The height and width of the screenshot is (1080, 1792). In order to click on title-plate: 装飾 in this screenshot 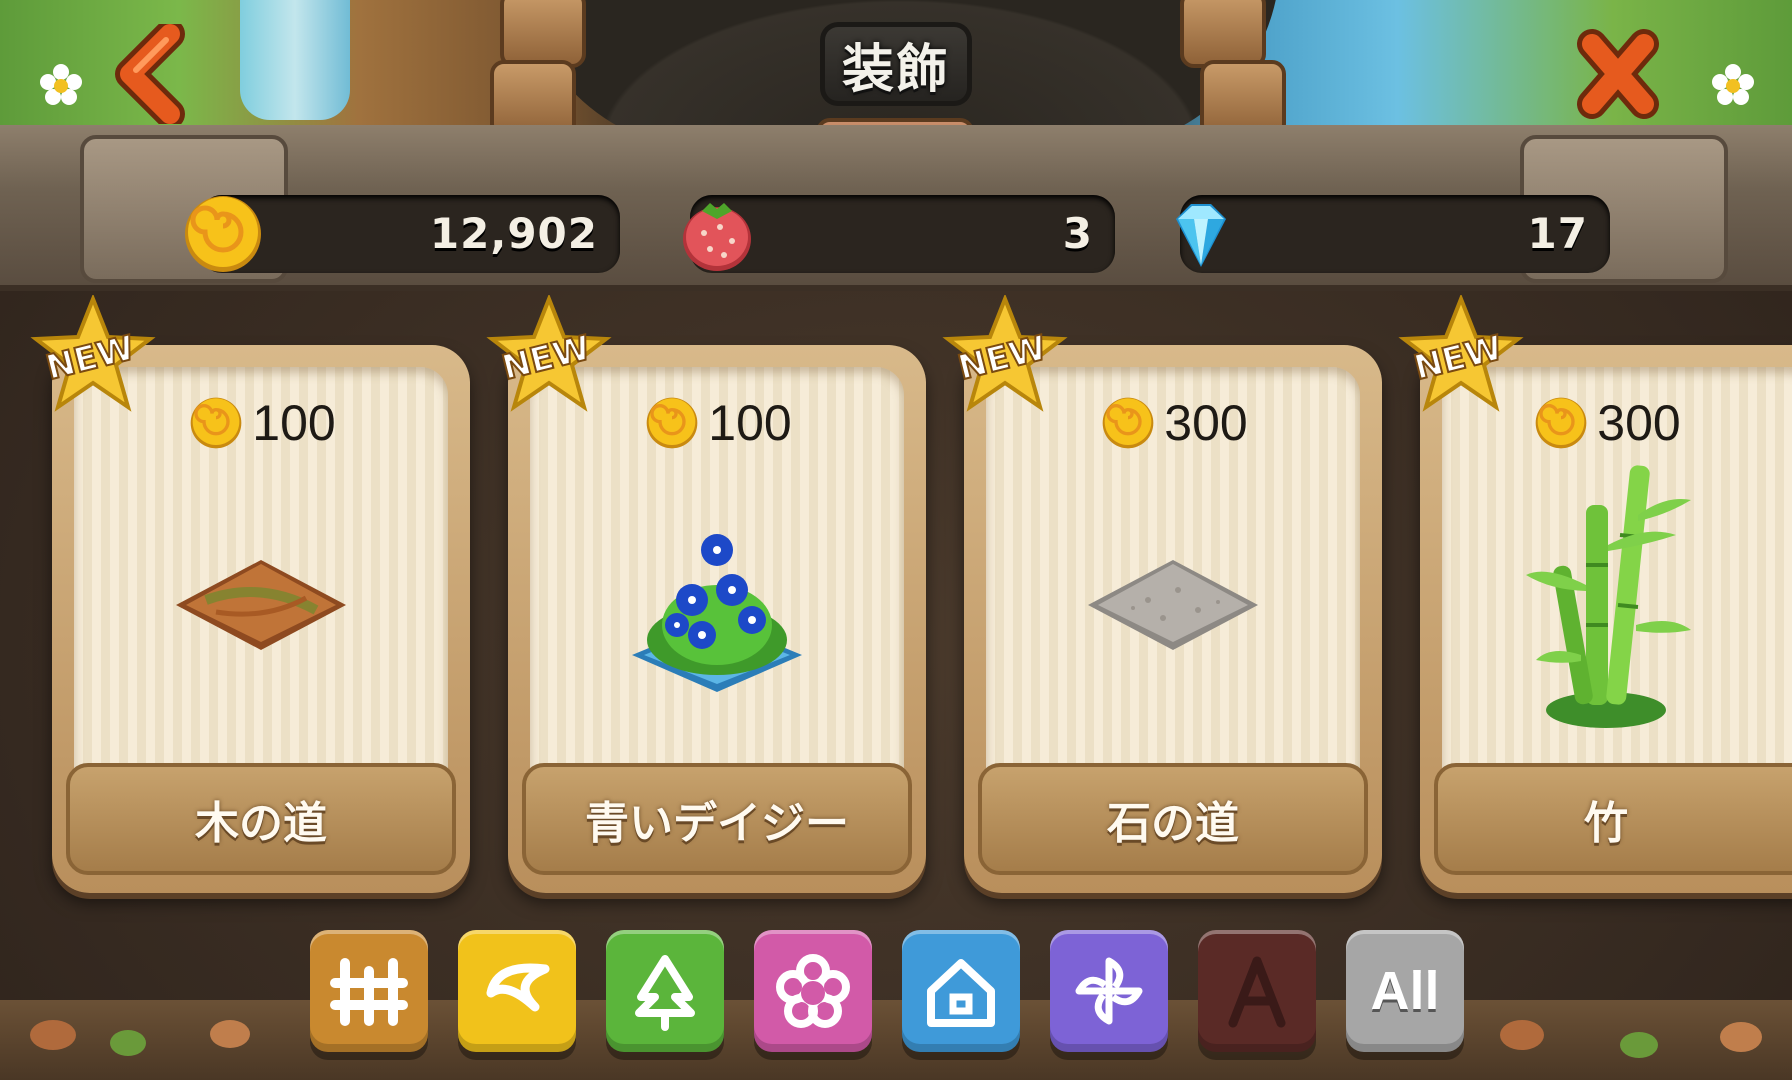, I will do `click(896, 64)`.